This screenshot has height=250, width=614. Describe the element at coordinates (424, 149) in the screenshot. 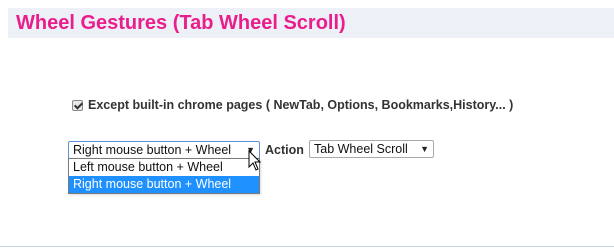

I see `triangle-down-icon: ▼` at that location.